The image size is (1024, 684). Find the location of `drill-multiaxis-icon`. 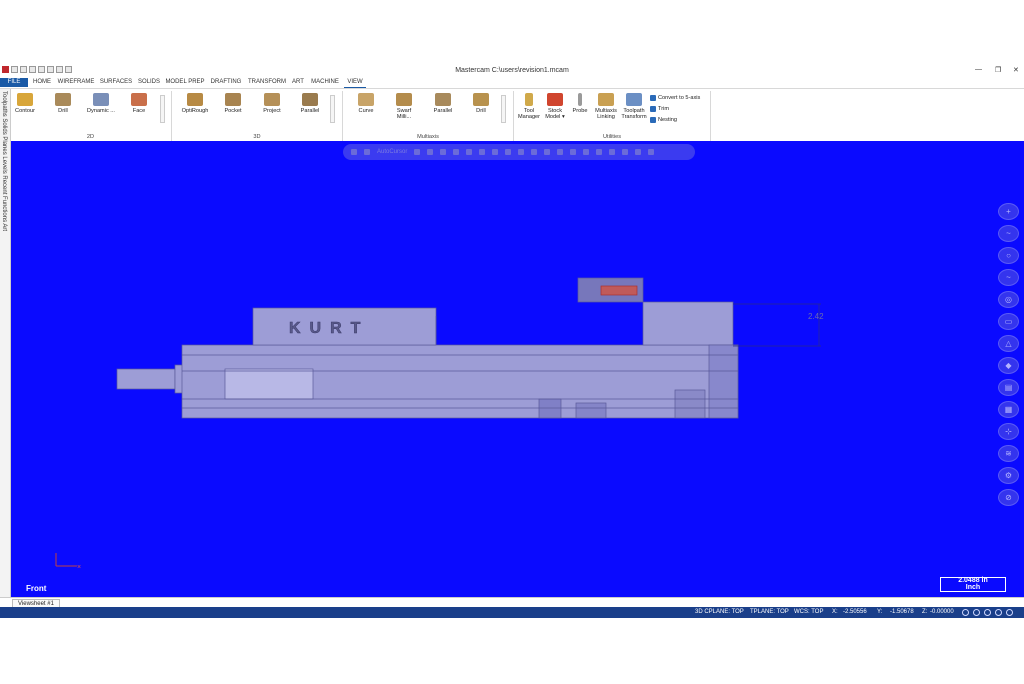

drill-multiaxis-icon is located at coordinates (481, 99).